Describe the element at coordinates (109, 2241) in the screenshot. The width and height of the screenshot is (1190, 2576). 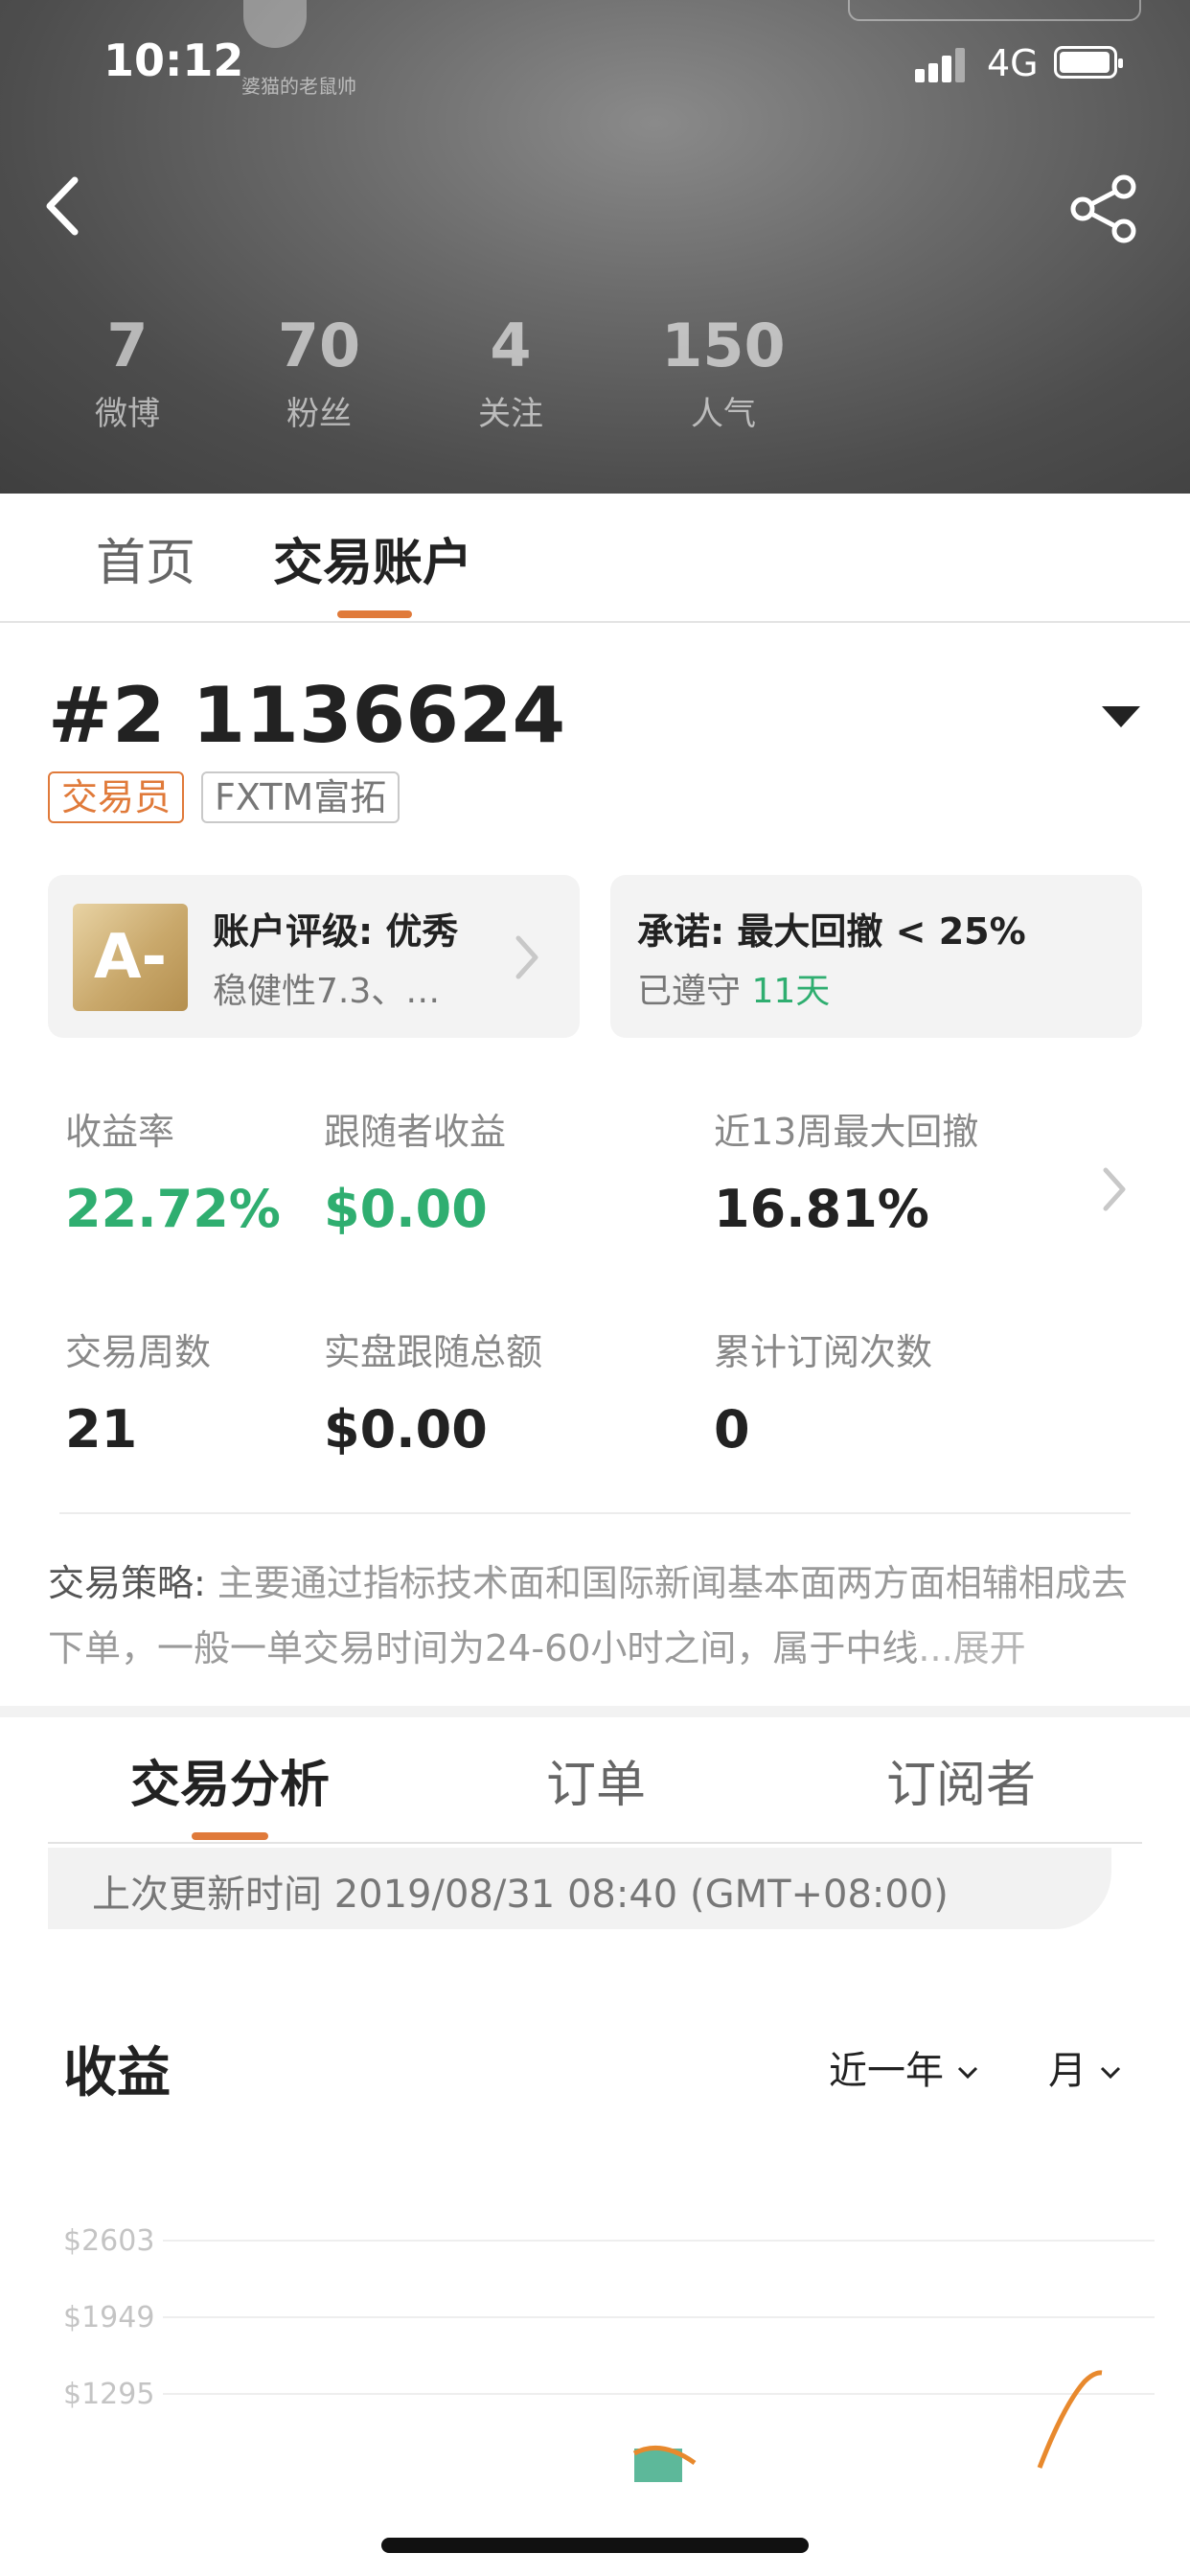
I see `y-tick-label: $2603` at that location.